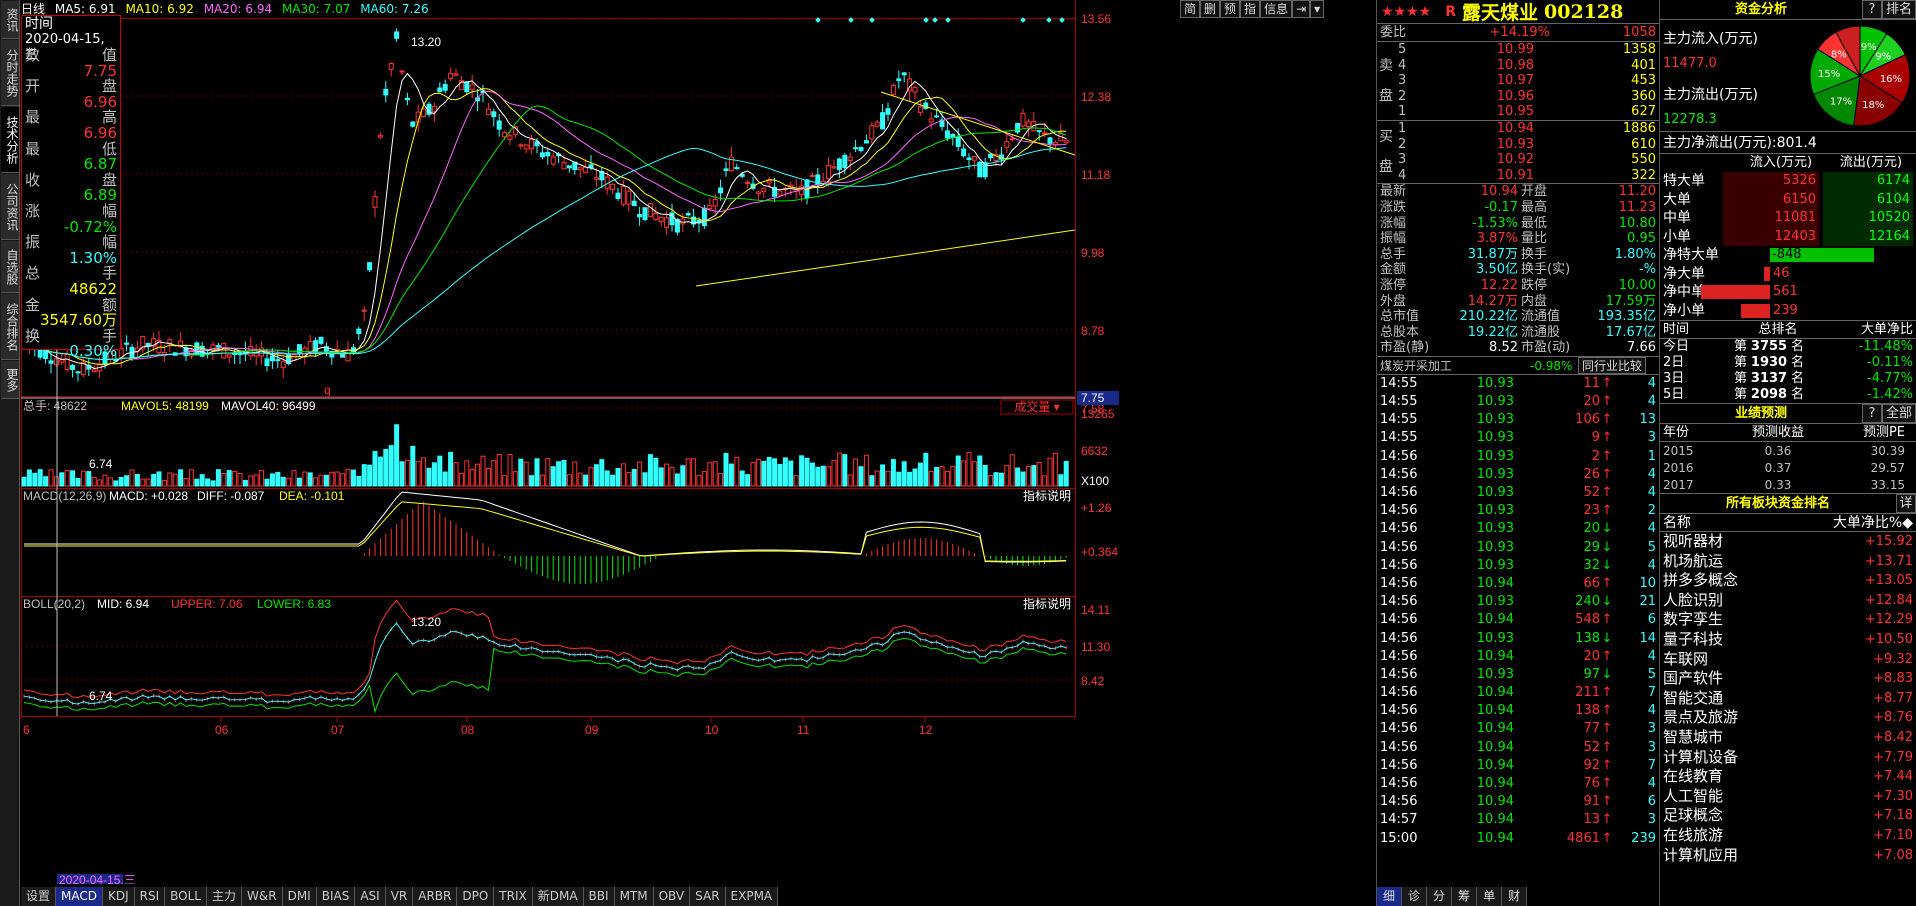 This screenshot has width=1916, height=906. Describe the element at coordinates (150, 896) in the screenshot. I see `indicator-tab-3: RSI` at that location.